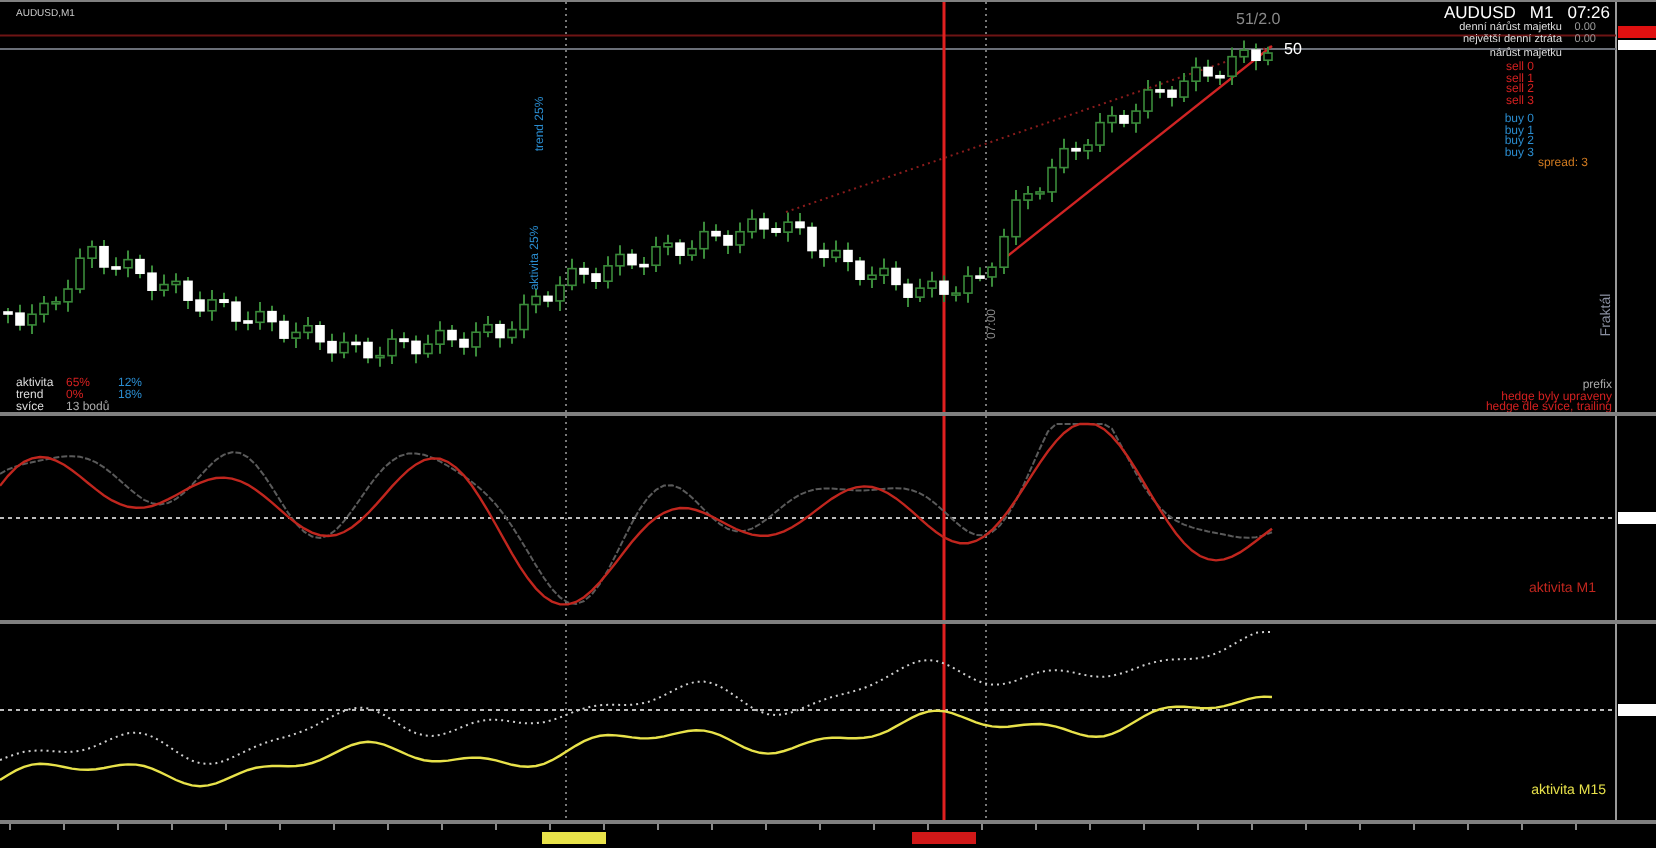 Image resolution: width=1656 pixels, height=848 pixels. Describe the element at coordinates (1293, 50) in the screenshot. I see `target-value: 50` at that location.